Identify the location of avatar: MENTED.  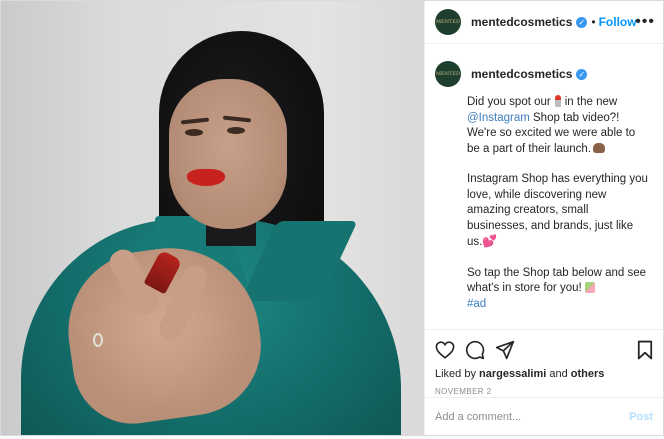
(448, 22).